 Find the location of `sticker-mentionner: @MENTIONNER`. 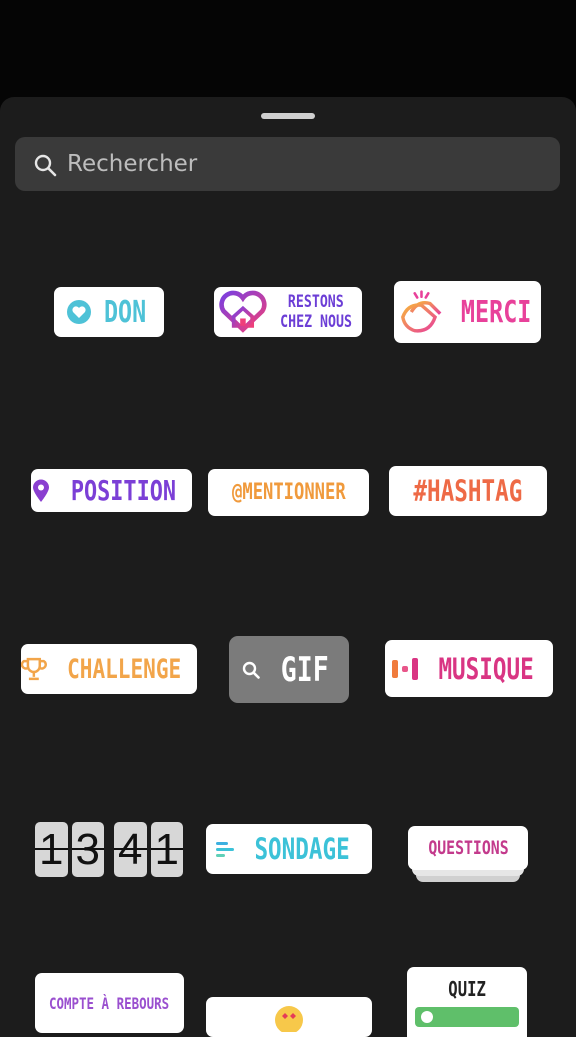

sticker-mentionner: @MENTIONNER is located at coordinates (288, 492).